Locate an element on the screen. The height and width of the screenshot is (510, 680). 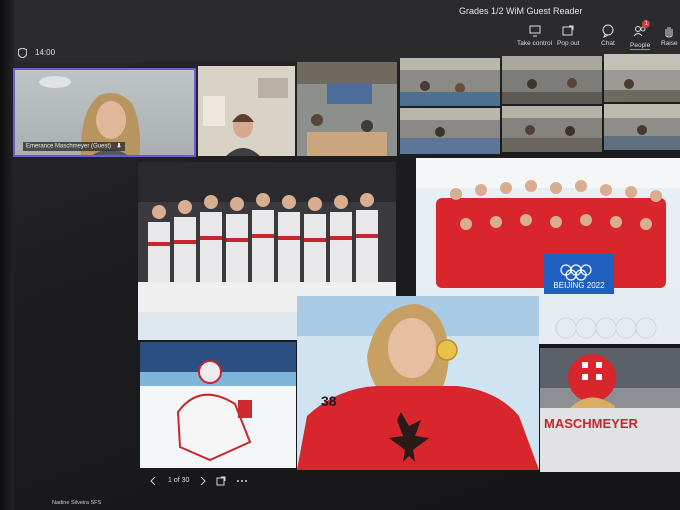
mic-icon is located at coordinates (118, 146).